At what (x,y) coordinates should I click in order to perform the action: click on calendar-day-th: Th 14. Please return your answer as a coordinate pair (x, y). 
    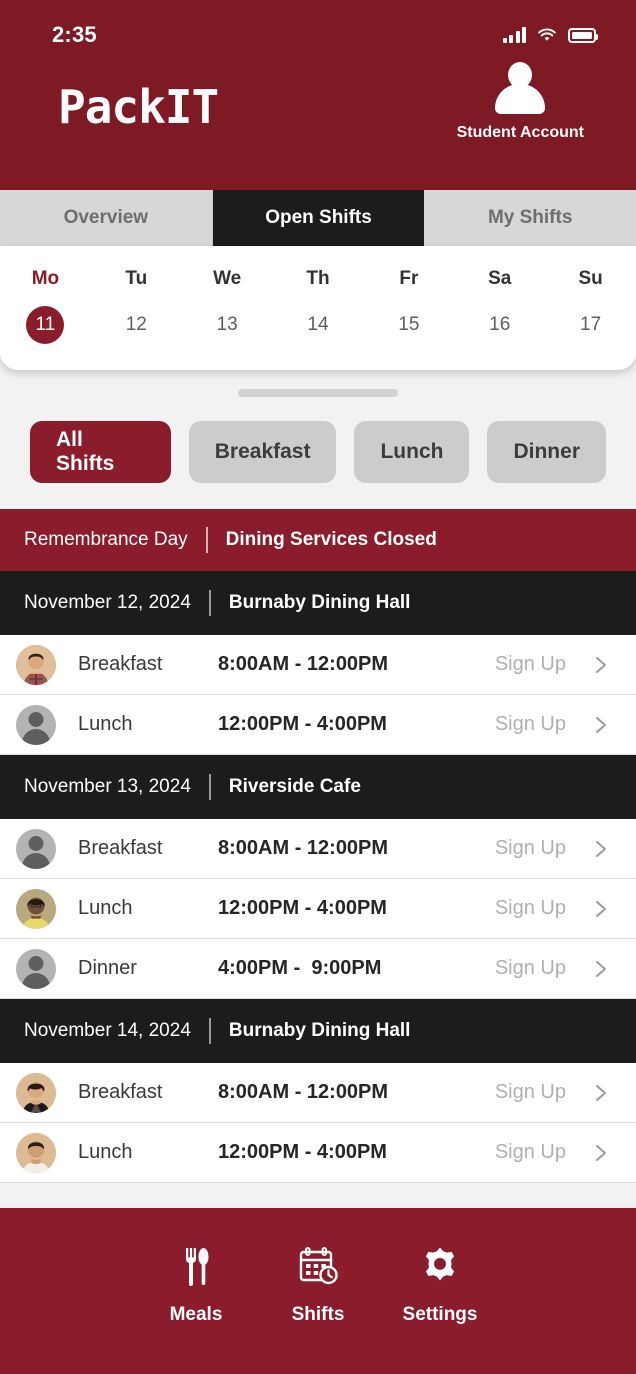
    Looking at the image, I should click on (318, 306).